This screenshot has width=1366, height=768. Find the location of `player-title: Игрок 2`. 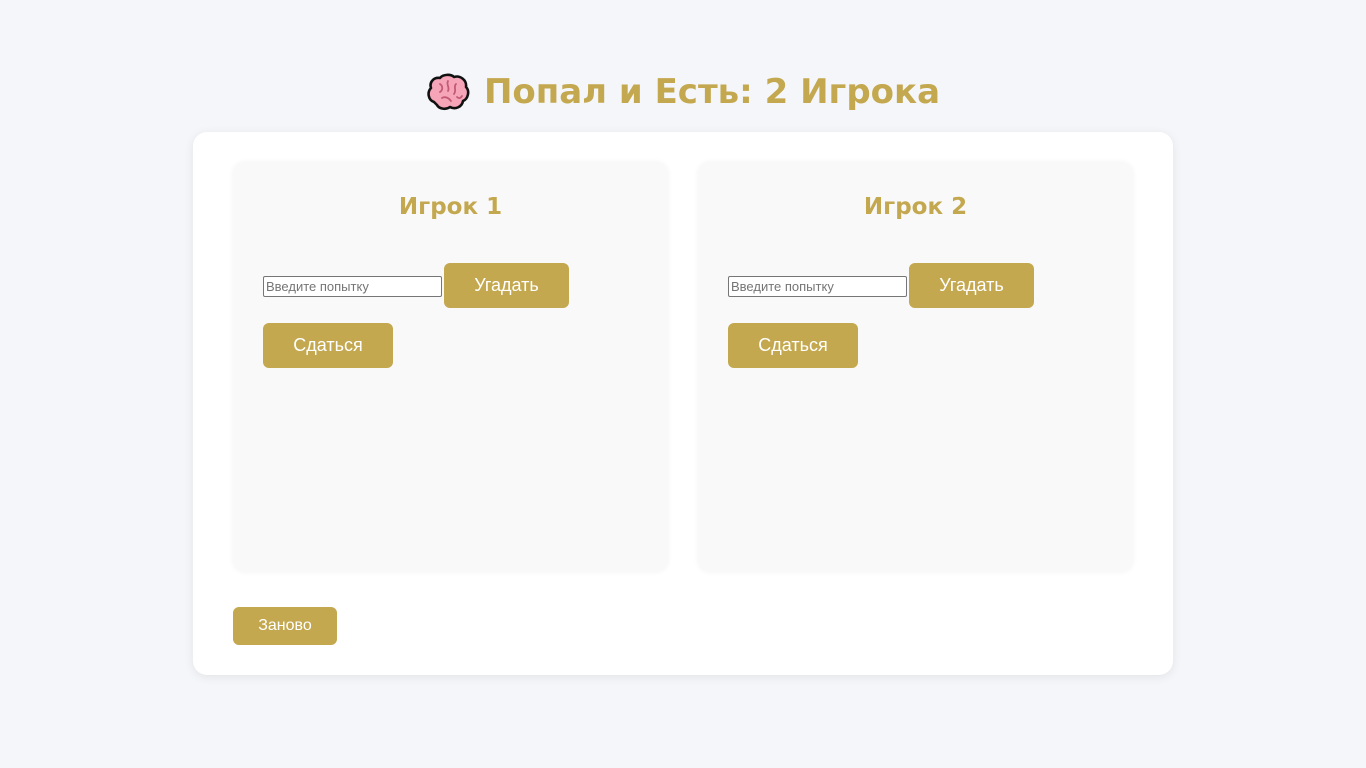

player-title: Игрок 2 is located at coordinates (915, 207).